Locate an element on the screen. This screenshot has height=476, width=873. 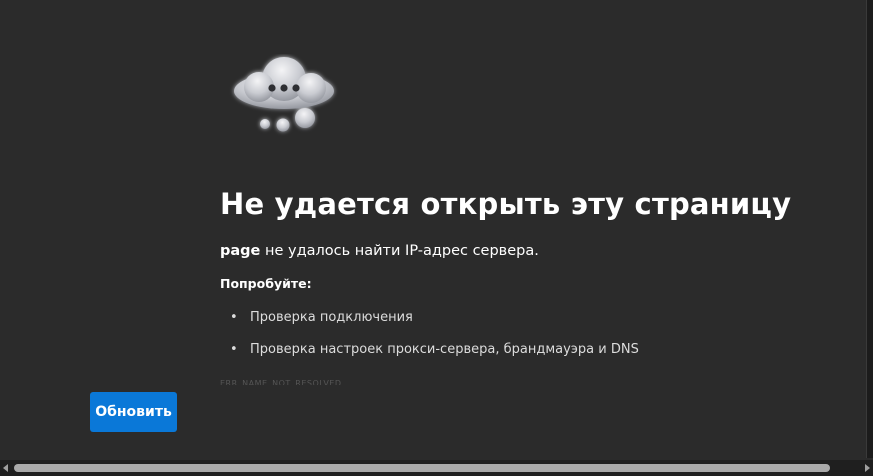
scroll-left-arrow-icon is located at coordinates (5, 468).